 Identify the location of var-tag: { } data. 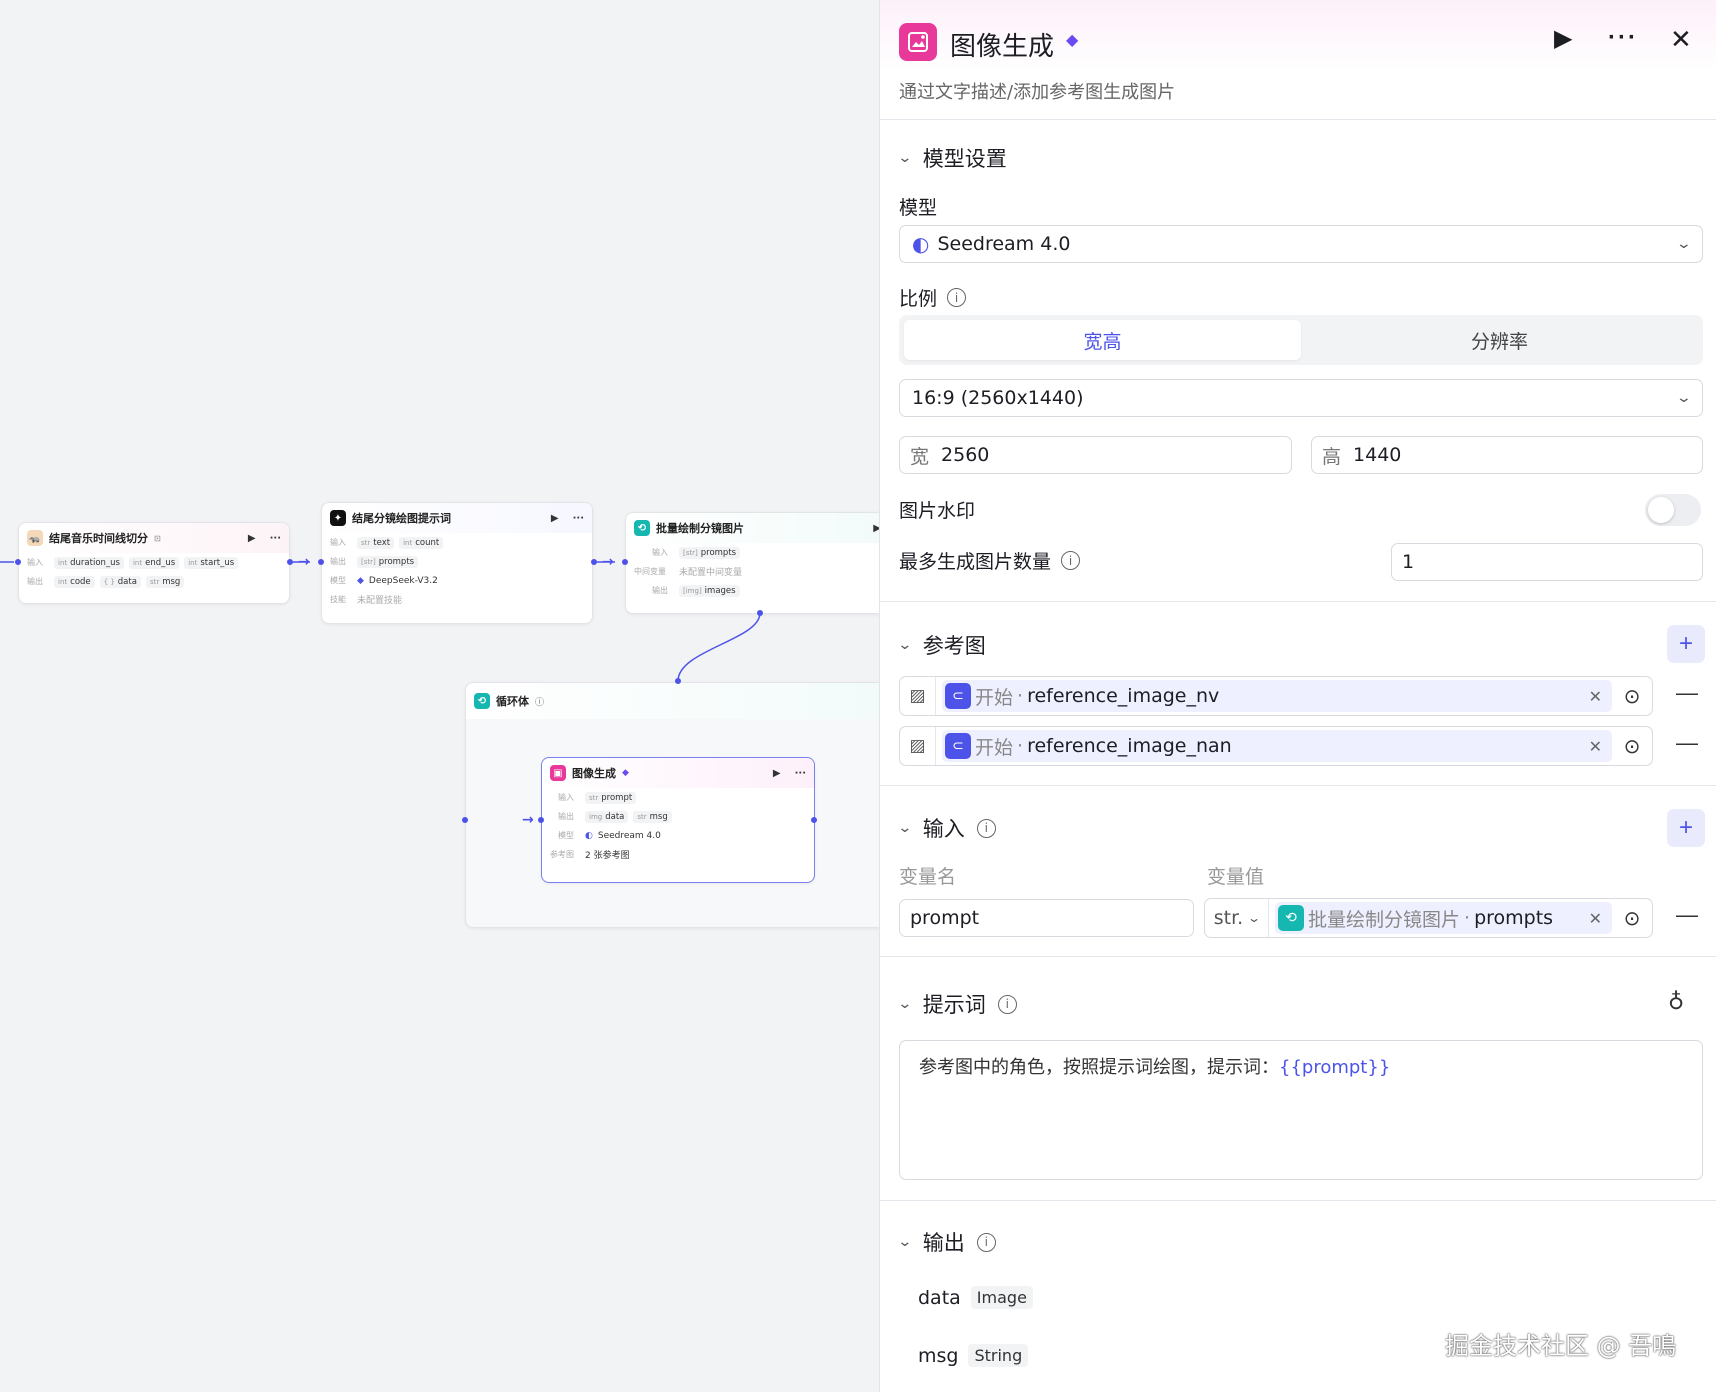
(120, 581).